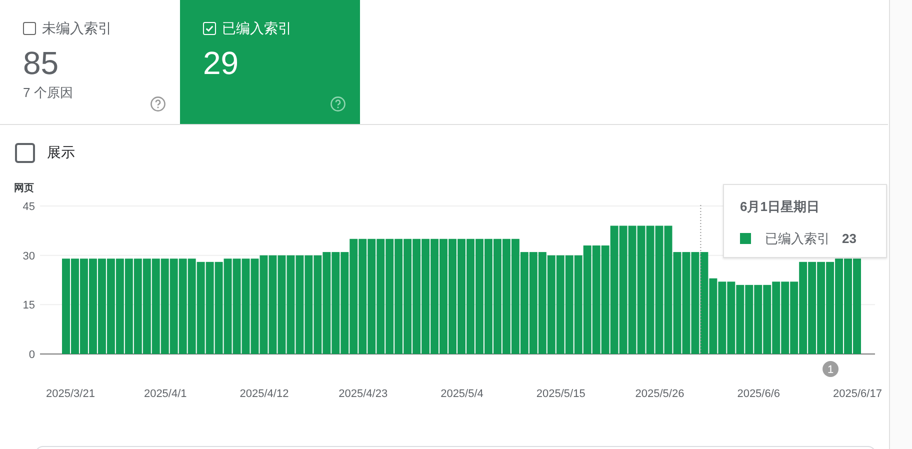 This screenshot has height=449, width=912. I want to click on x-tick-label: 2025/4/23, so click(363, 394).